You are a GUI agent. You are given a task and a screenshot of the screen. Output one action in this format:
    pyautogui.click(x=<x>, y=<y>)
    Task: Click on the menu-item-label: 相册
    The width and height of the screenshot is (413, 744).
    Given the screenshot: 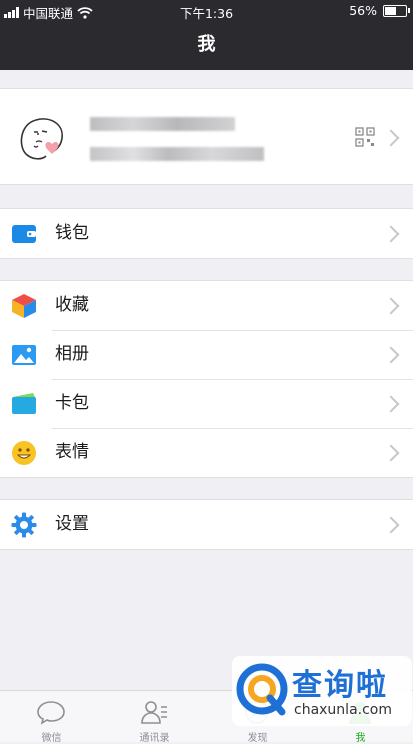 What is the action you would take?
    pyautogui.click(x=72, y=354)
    